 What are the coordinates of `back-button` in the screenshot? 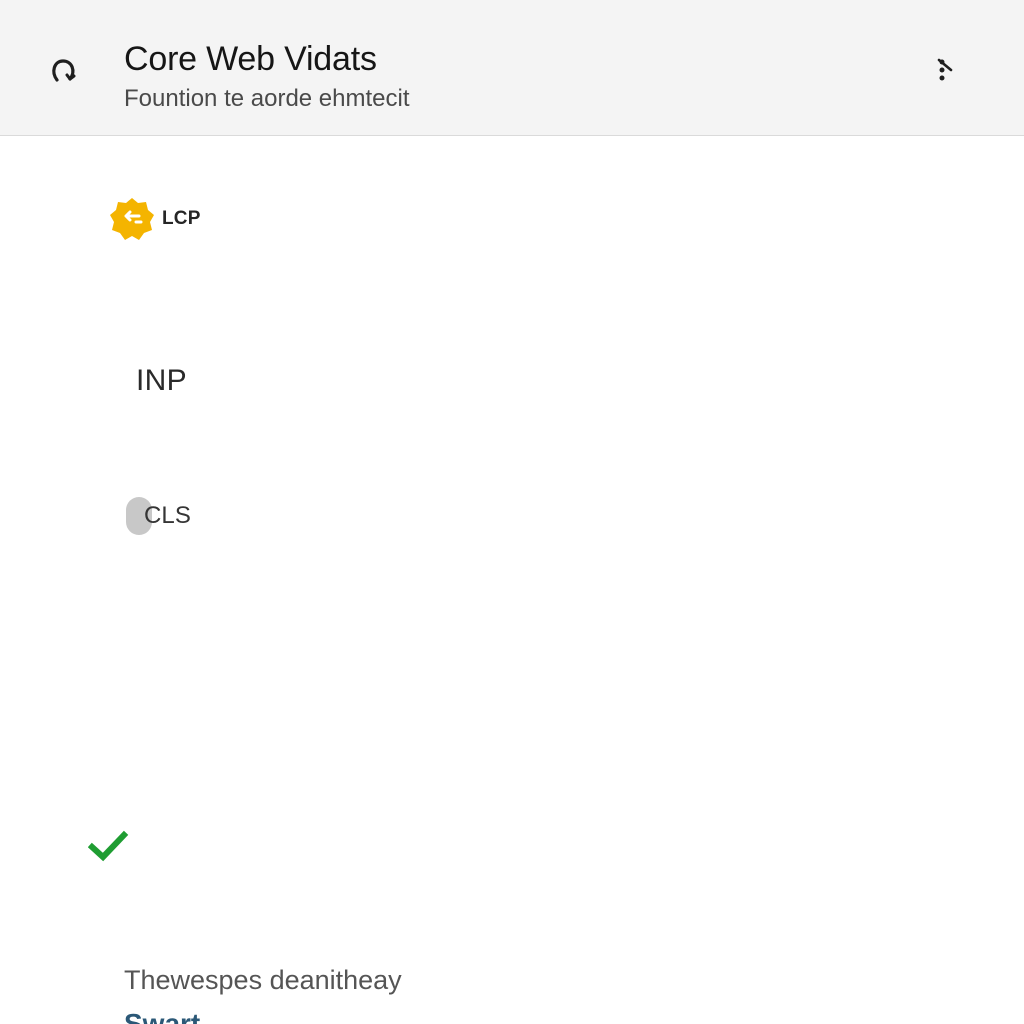 It's located at (63, 73).